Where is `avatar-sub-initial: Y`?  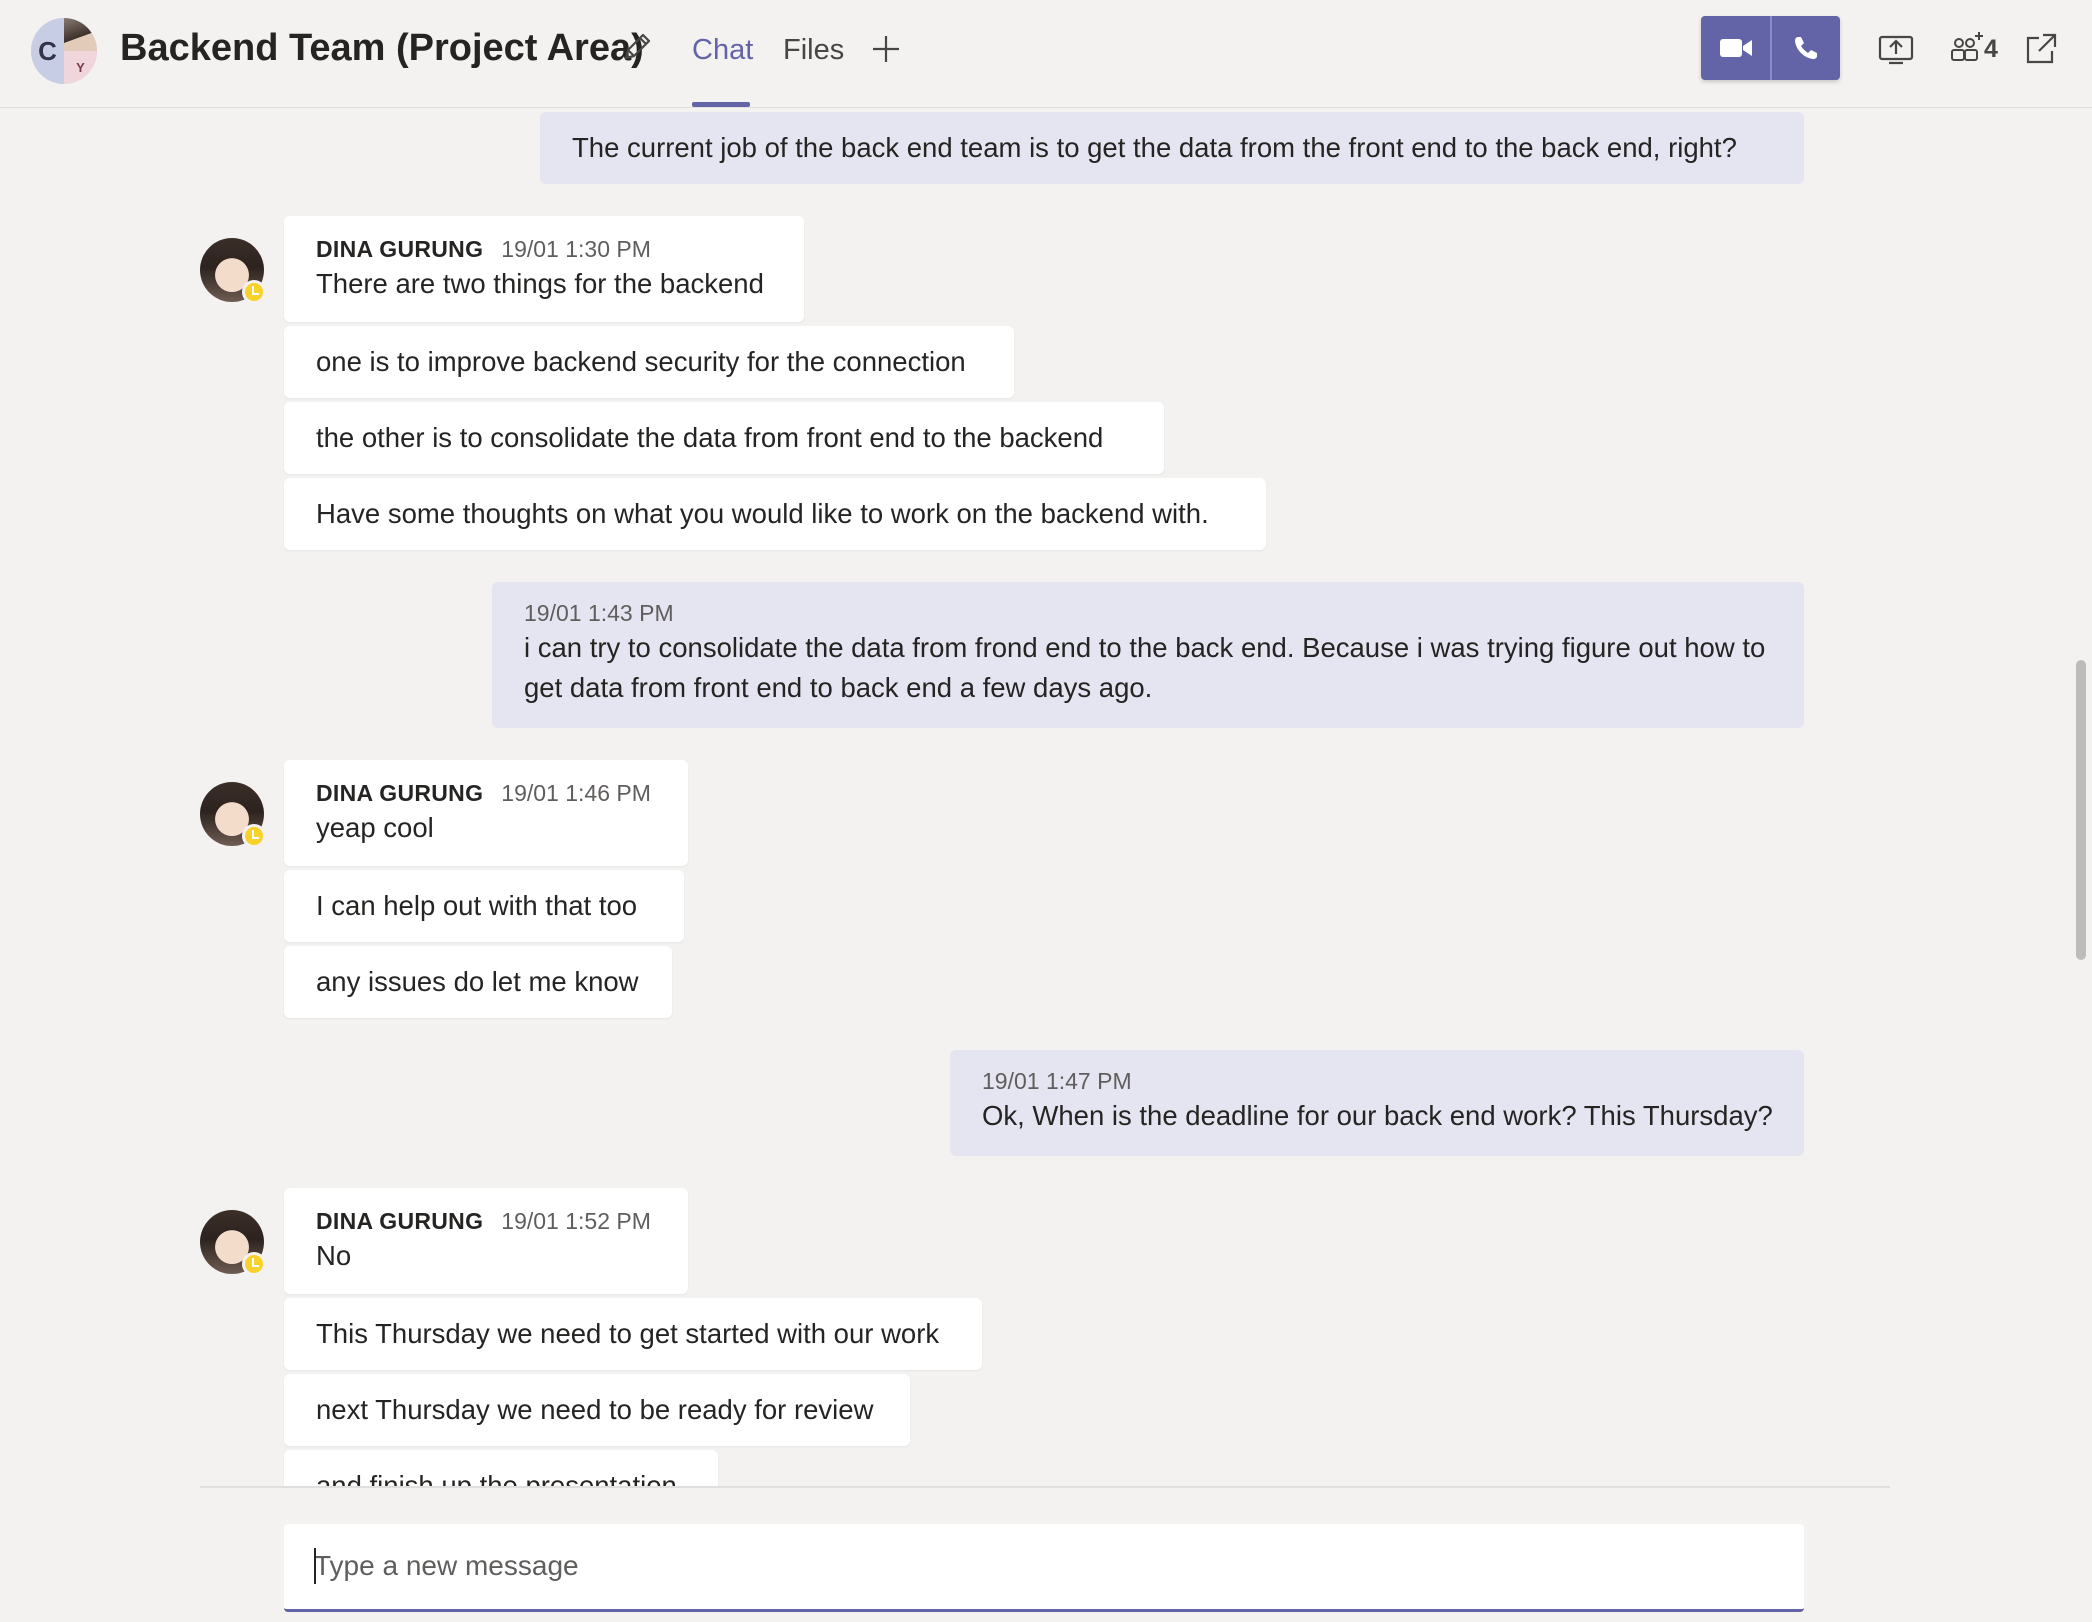 avatar-sub-initial: Y is located at coordinates (80, 67).